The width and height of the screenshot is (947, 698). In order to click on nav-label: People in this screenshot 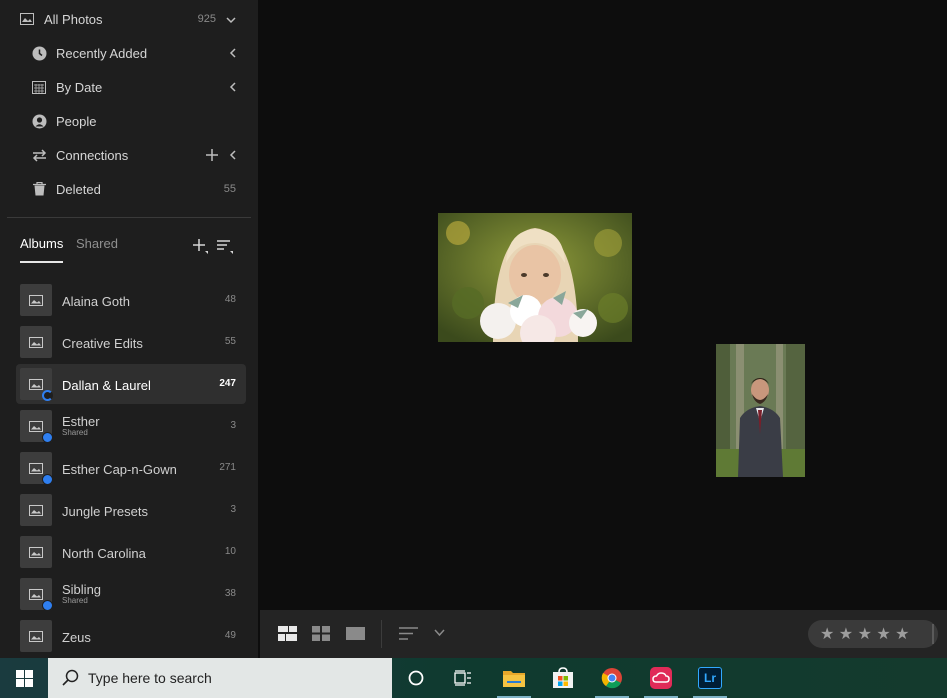, I will do `click(76, 121)`.